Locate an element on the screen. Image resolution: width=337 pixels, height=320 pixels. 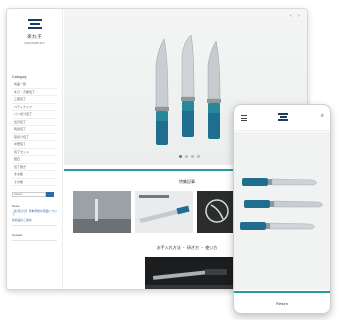
phone-logo is located at coordinates (283, 117).